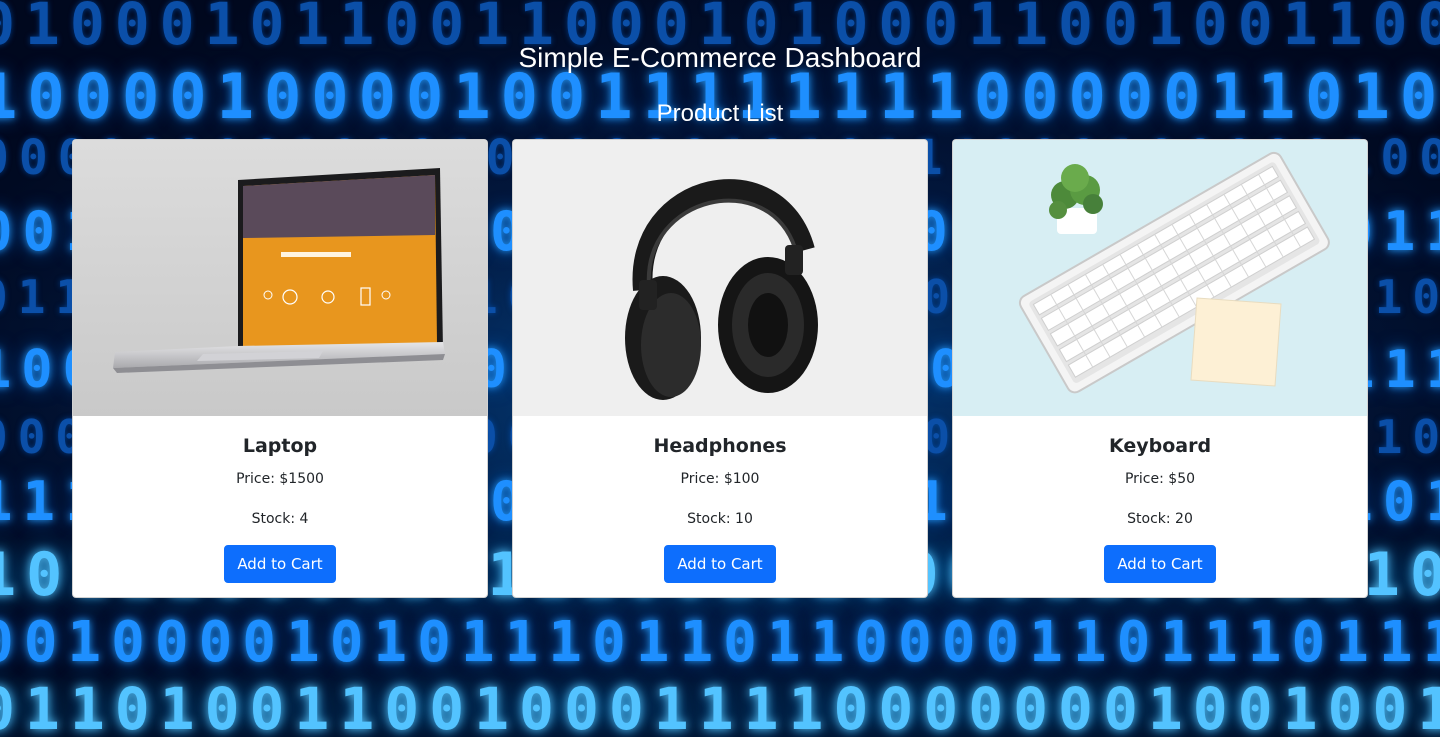  What do you see at coordinates (280, 278) in the screenshot?
I see `laptop-image` at bounding box center [280, 278].